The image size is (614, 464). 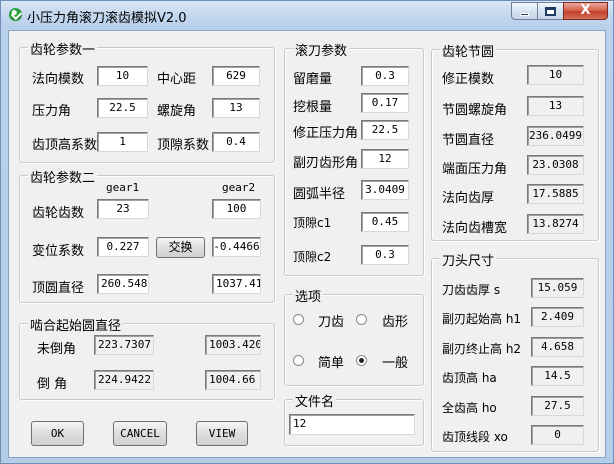 I want to click on clearance-coef-label: 顶隙系数, so click(x=183, y=145).